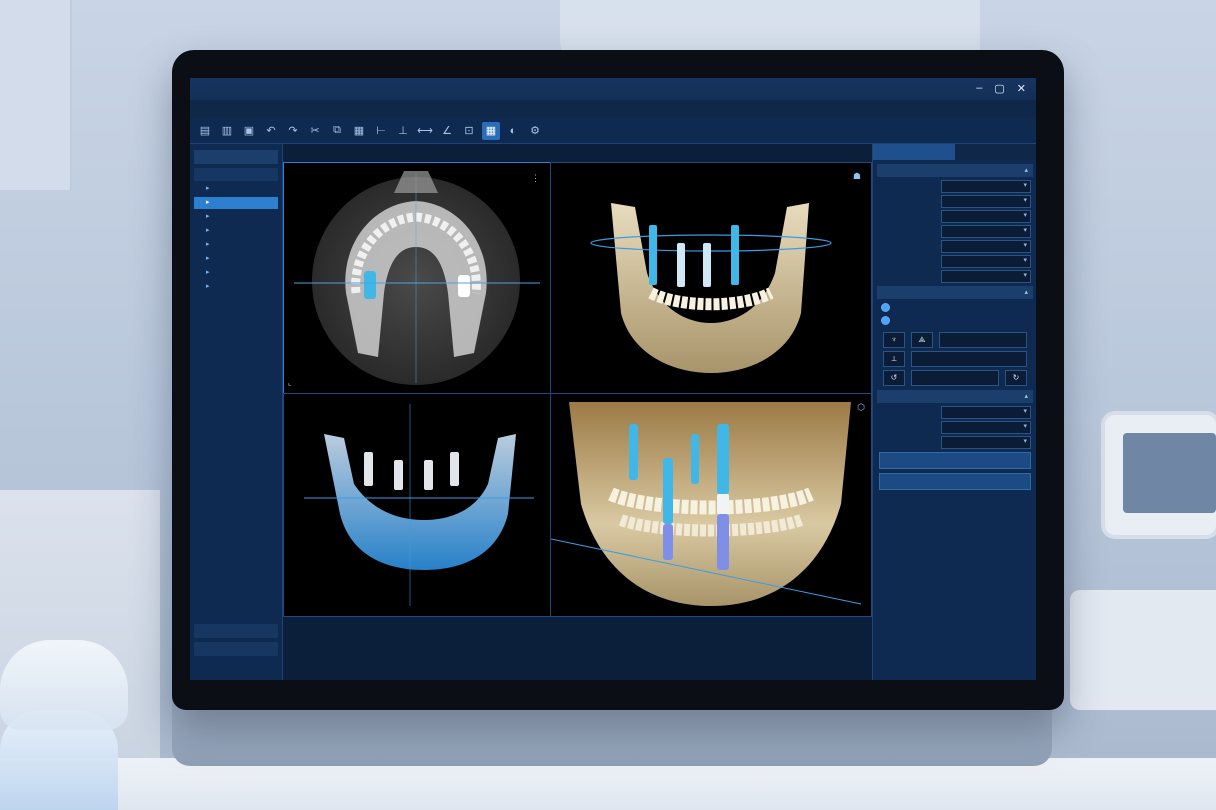 The image size is (1216, 810). Describe the element at coordinates (535, 178) in the screenshot. I see `orientation-icon: ⋮` at that location.